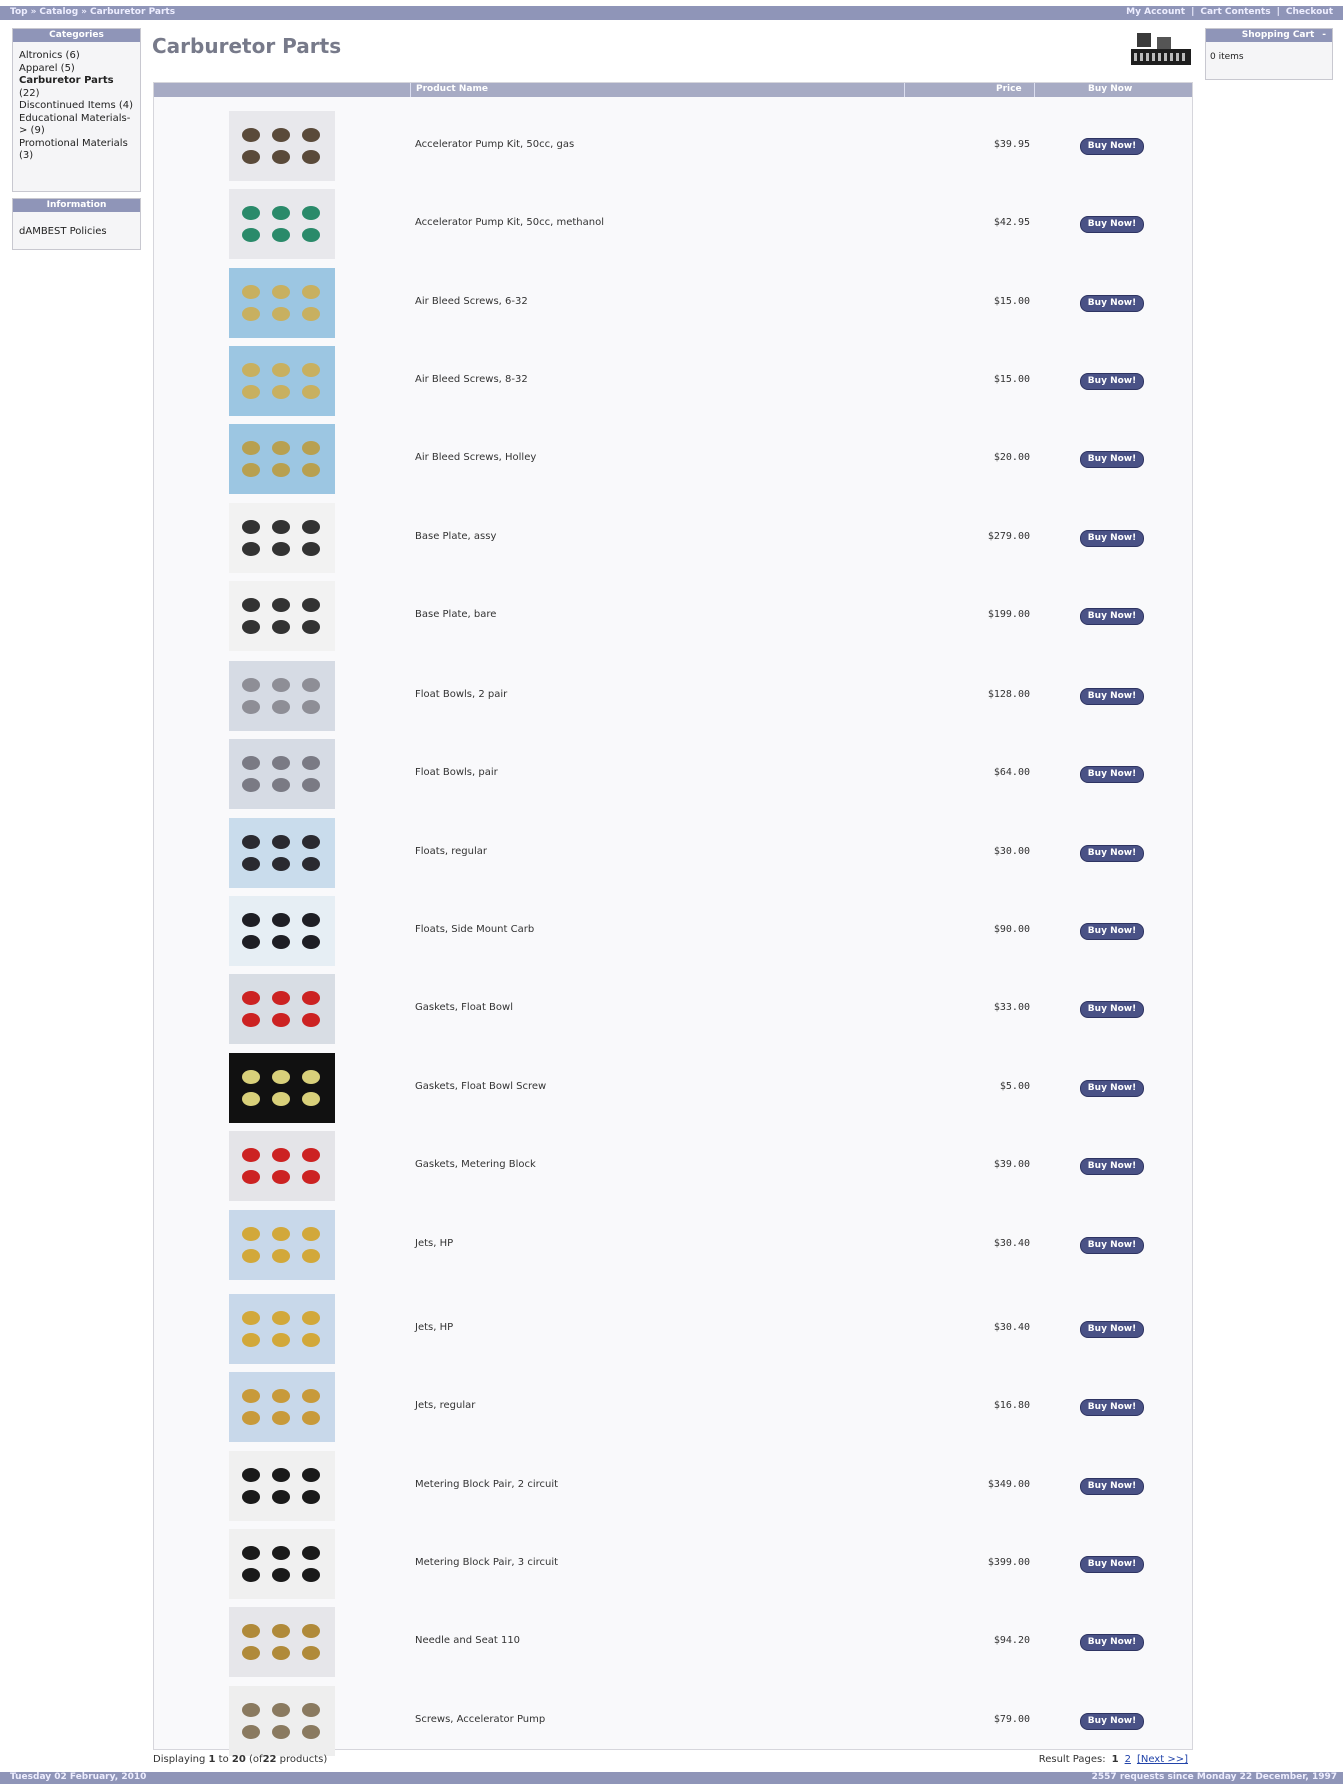 The image size is (1343, 1786). Describe the element at coordinates (474, 929) in the screenshot. I see `product-name-link: Floats, Side Mount Carb` at that location.